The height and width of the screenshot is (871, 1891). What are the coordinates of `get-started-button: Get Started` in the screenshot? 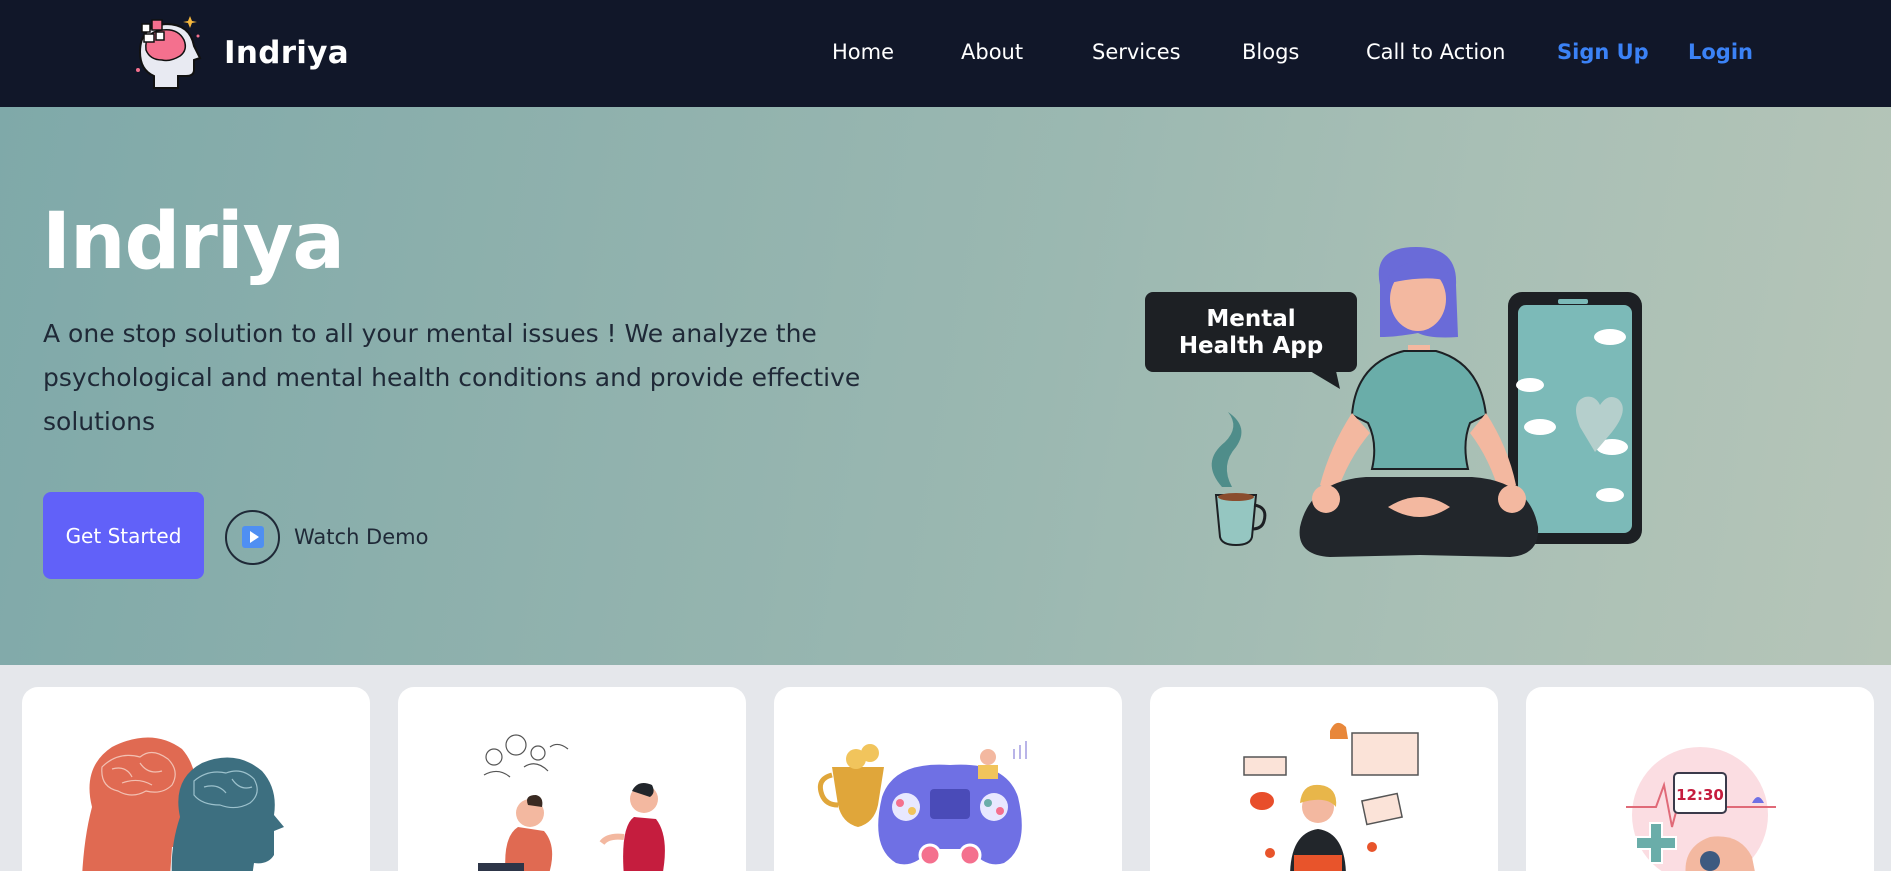 It's located at (123, 535).